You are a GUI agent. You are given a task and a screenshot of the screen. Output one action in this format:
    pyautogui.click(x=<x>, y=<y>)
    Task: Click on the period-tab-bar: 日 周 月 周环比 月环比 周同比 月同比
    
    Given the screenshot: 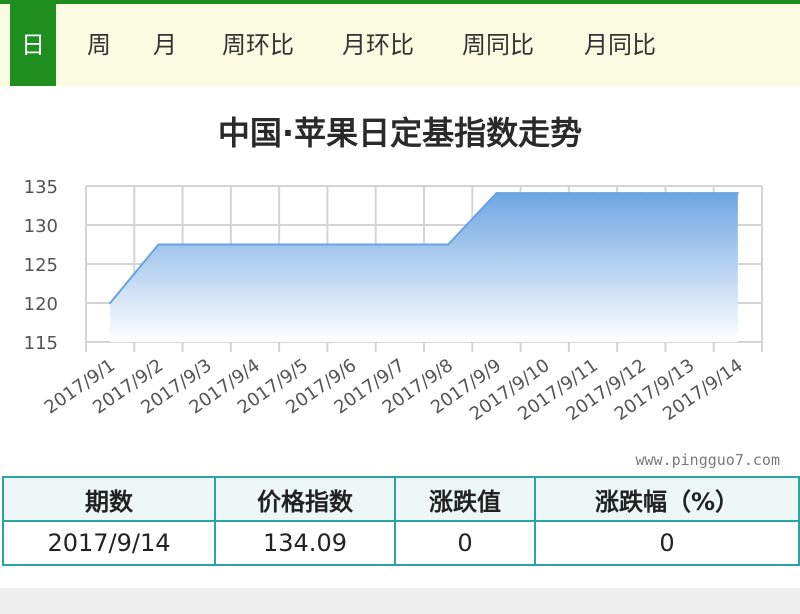 What is the action you would take?
    pyautogui.click(x=400, y=43)
    